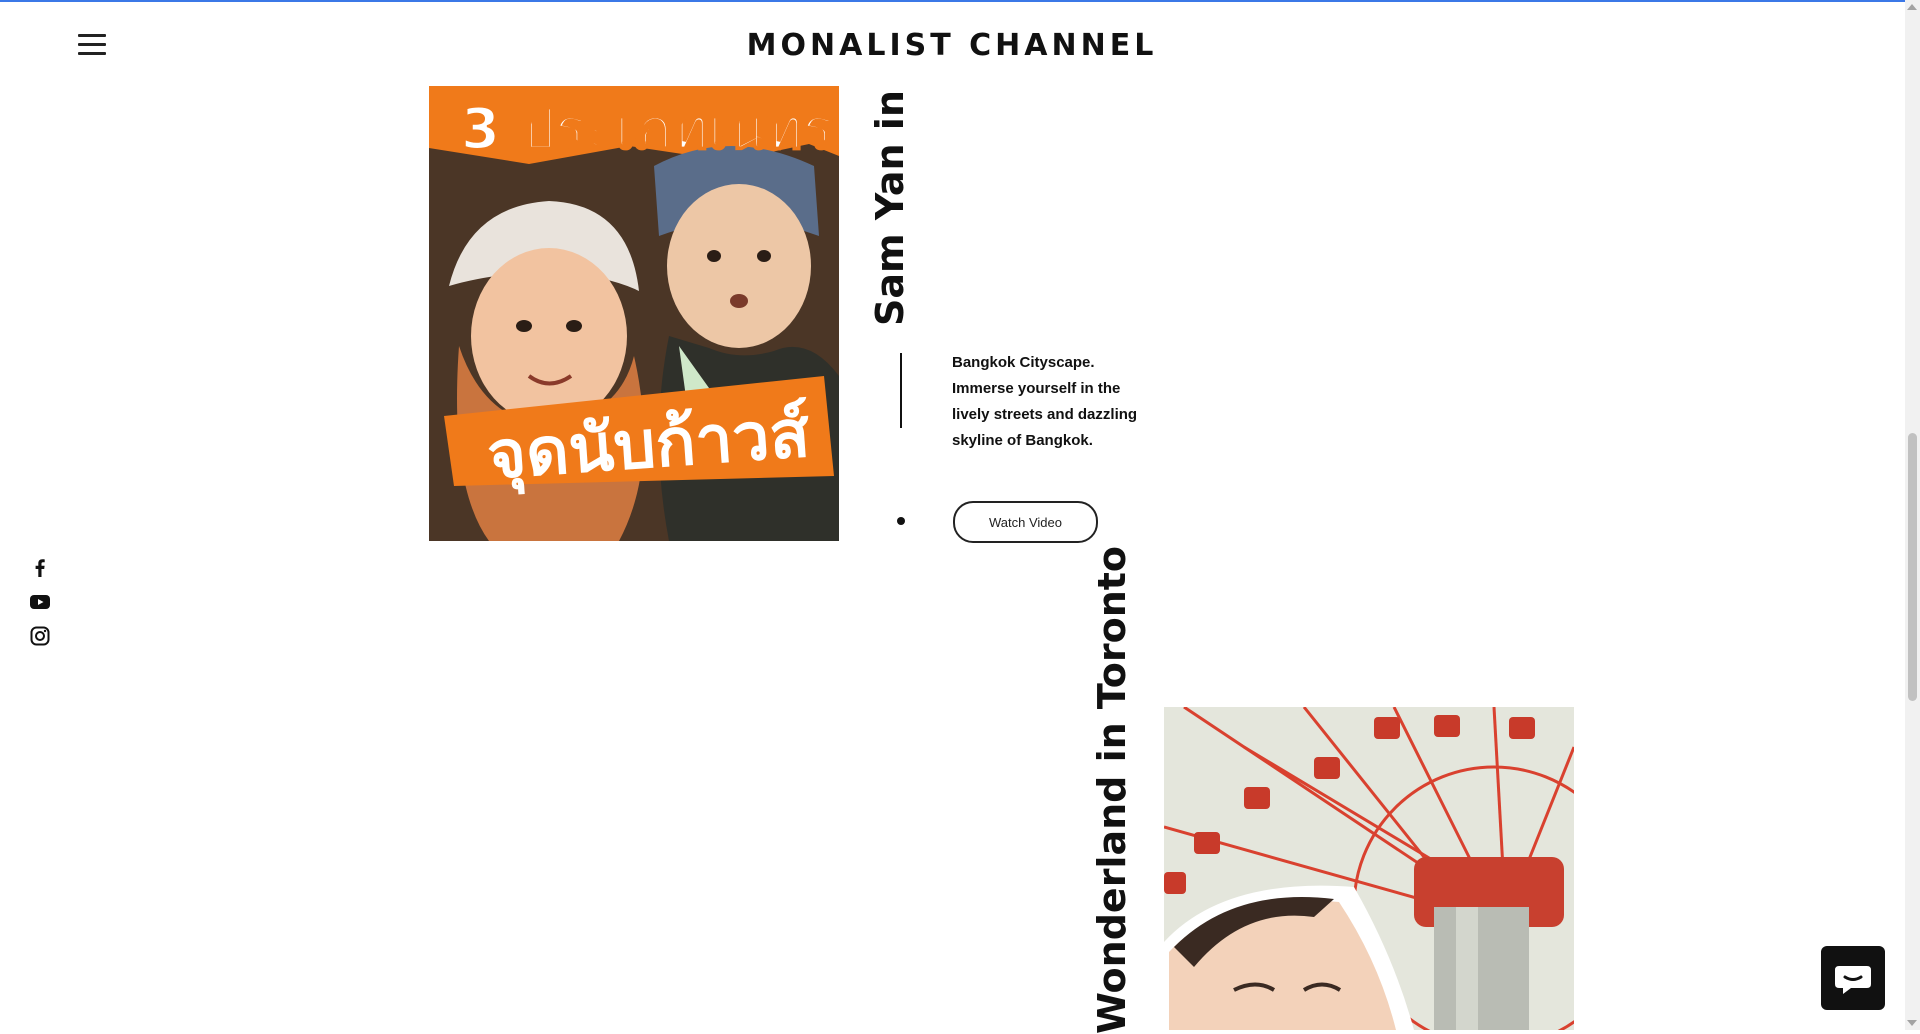 Image resolution: width=1920 pixels, height=1034 pixels. I want to click on chat-bubble-icon, so click(1853, 980).